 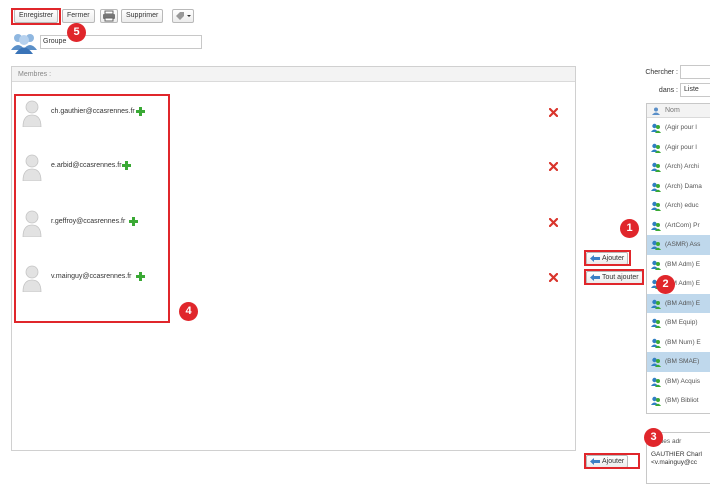 I want to click on annotation-box-add-all, so click(x=614, y=277).